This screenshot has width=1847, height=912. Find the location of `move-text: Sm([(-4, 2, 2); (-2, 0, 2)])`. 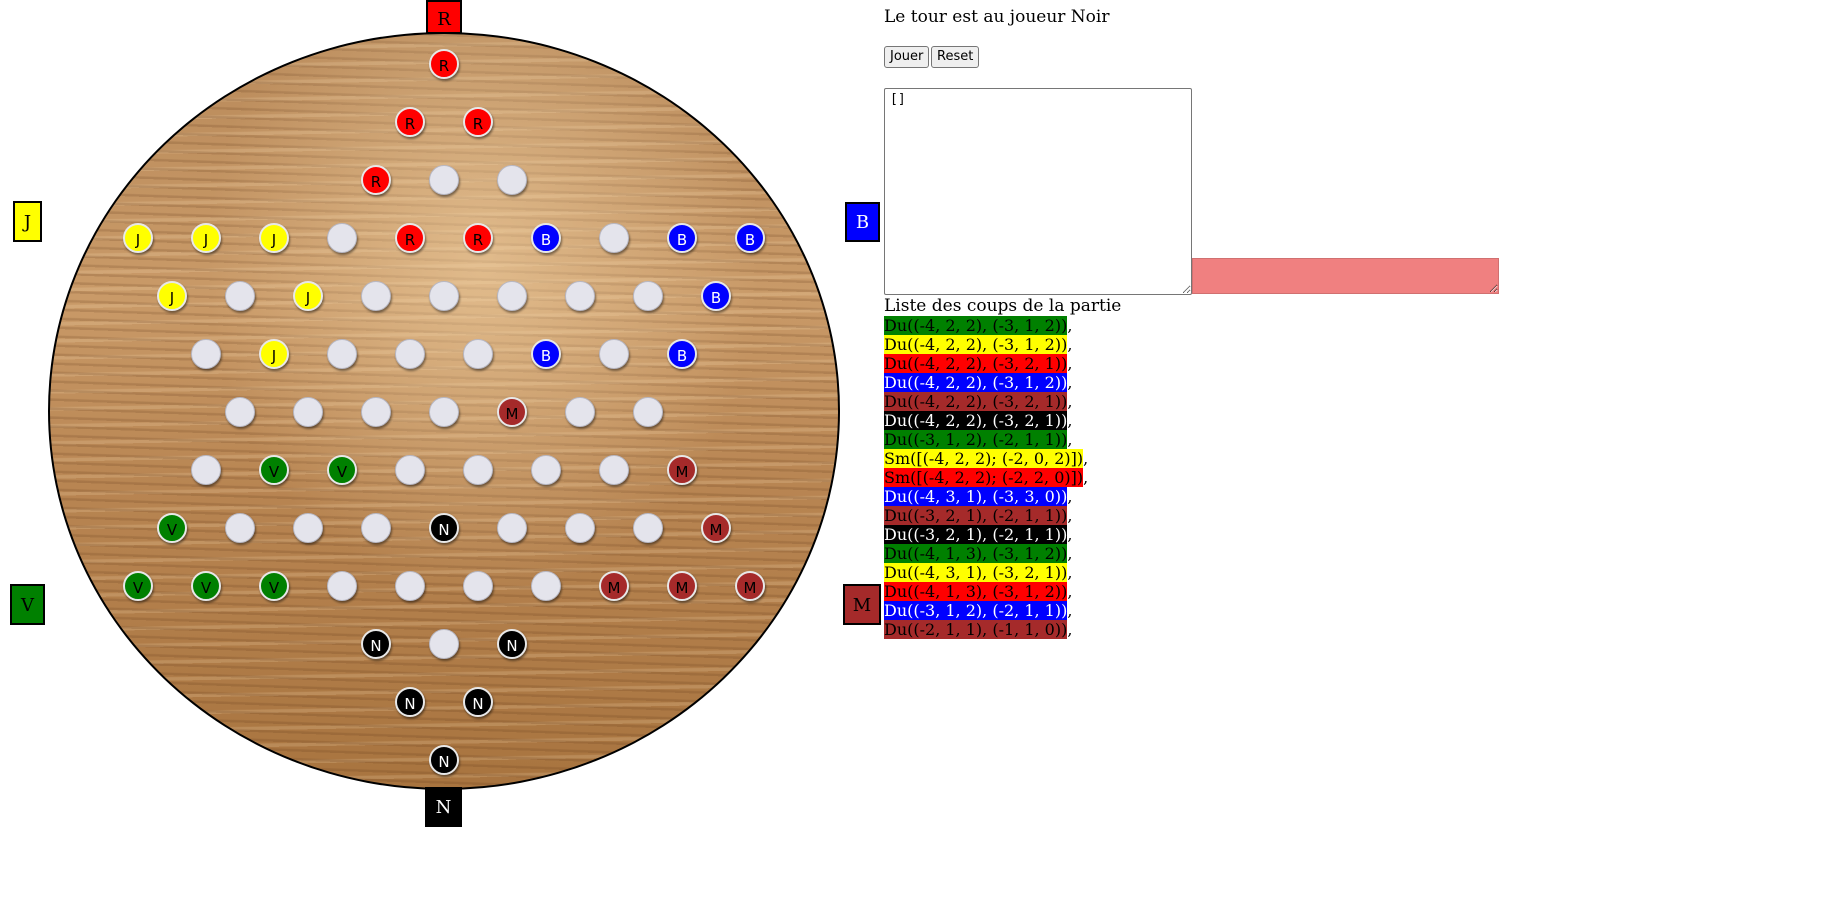

move-text: Sm([(-4, 2, 2); (-2, 0, 2)]) is located at coordinates (984, 458).